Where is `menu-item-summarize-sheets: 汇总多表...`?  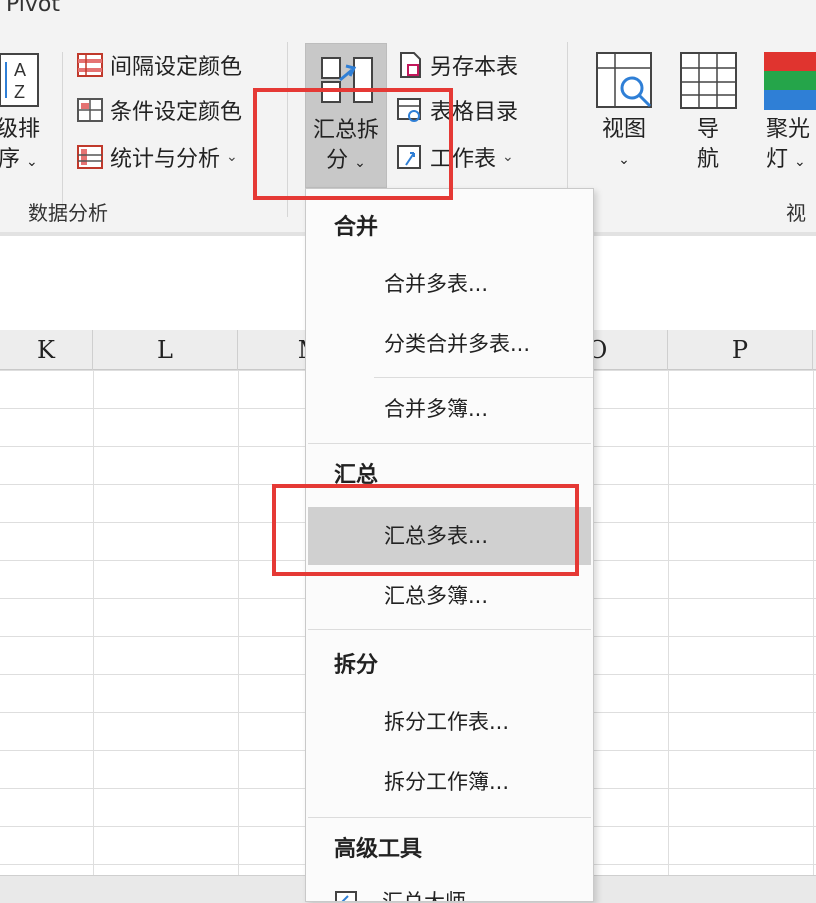 menu-item-summarize-sheets: 汇总多表... is located at coordinates (449, 536).